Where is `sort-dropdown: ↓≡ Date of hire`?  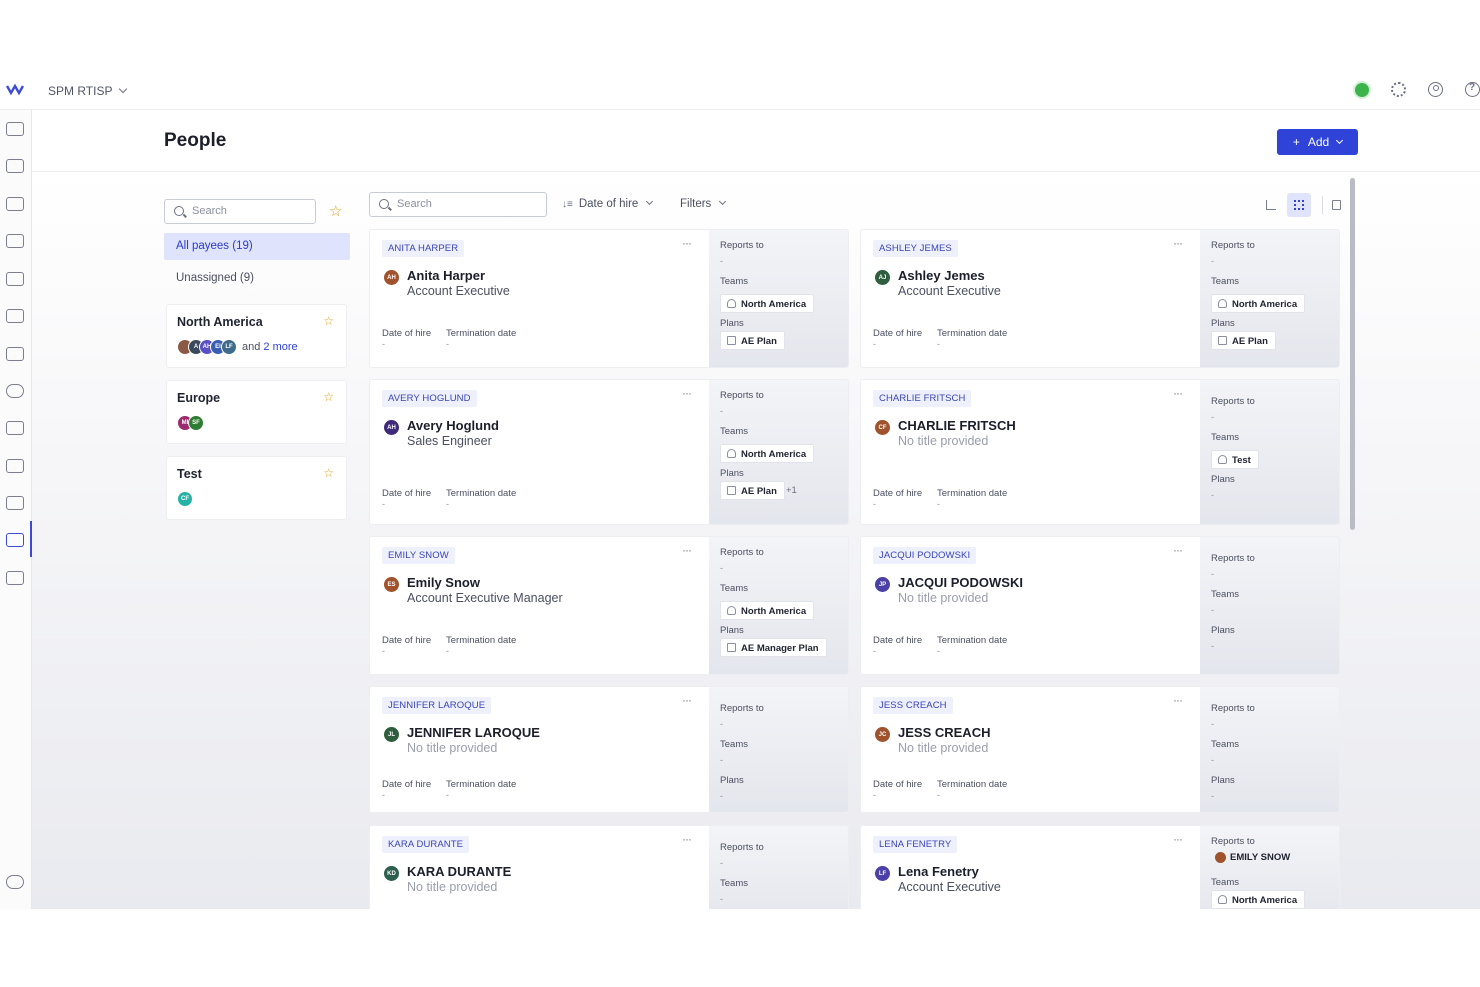
sort-dropdown: ↓≡ Date of hire is located at coordinates (608, 203).